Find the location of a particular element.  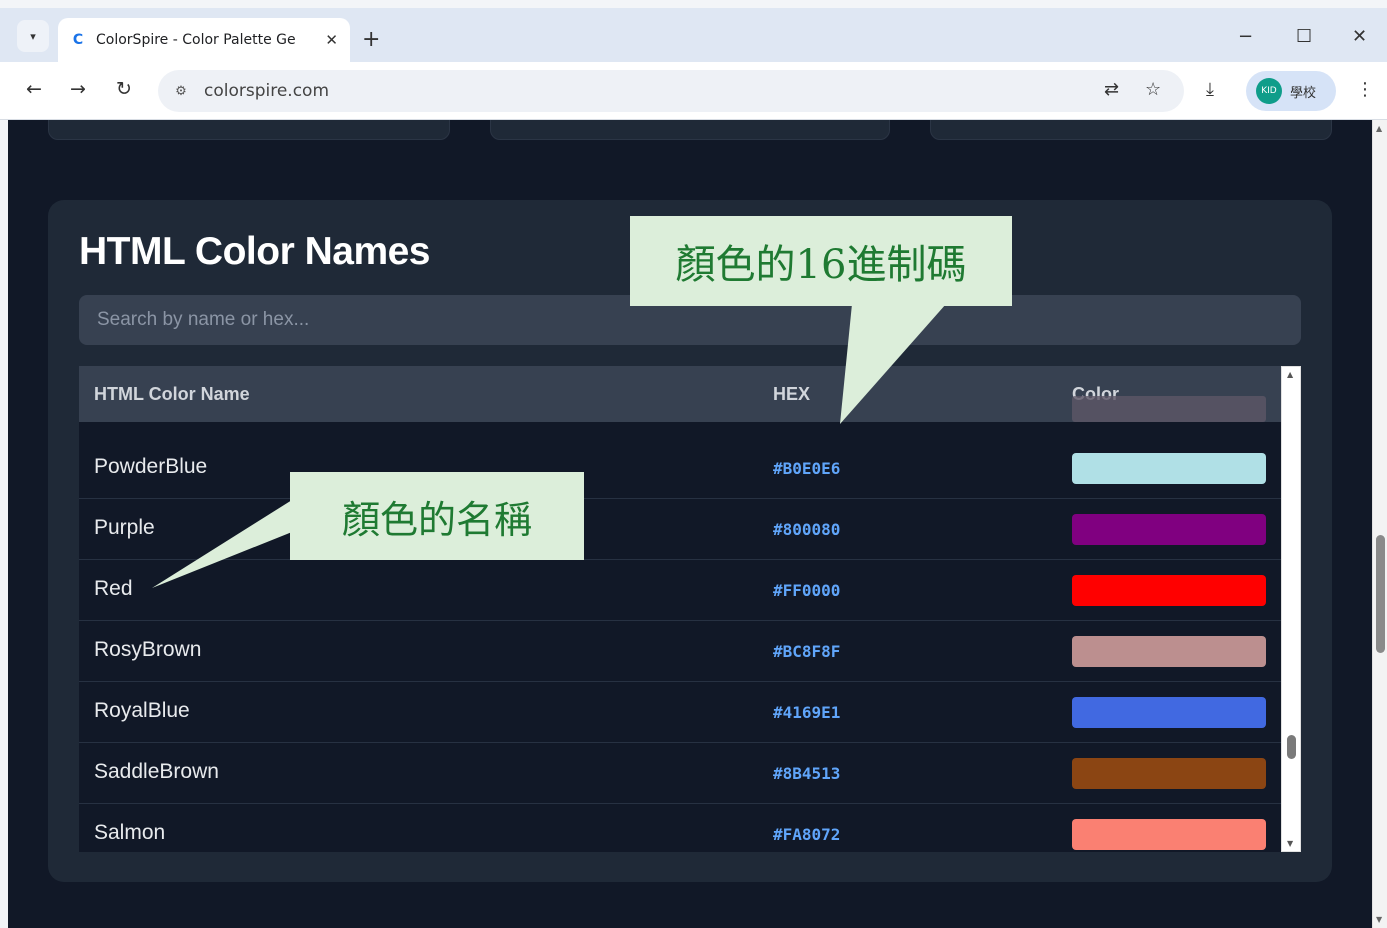

color-name-callout: 顏色的名稱 is located at coordinates (437, 516).